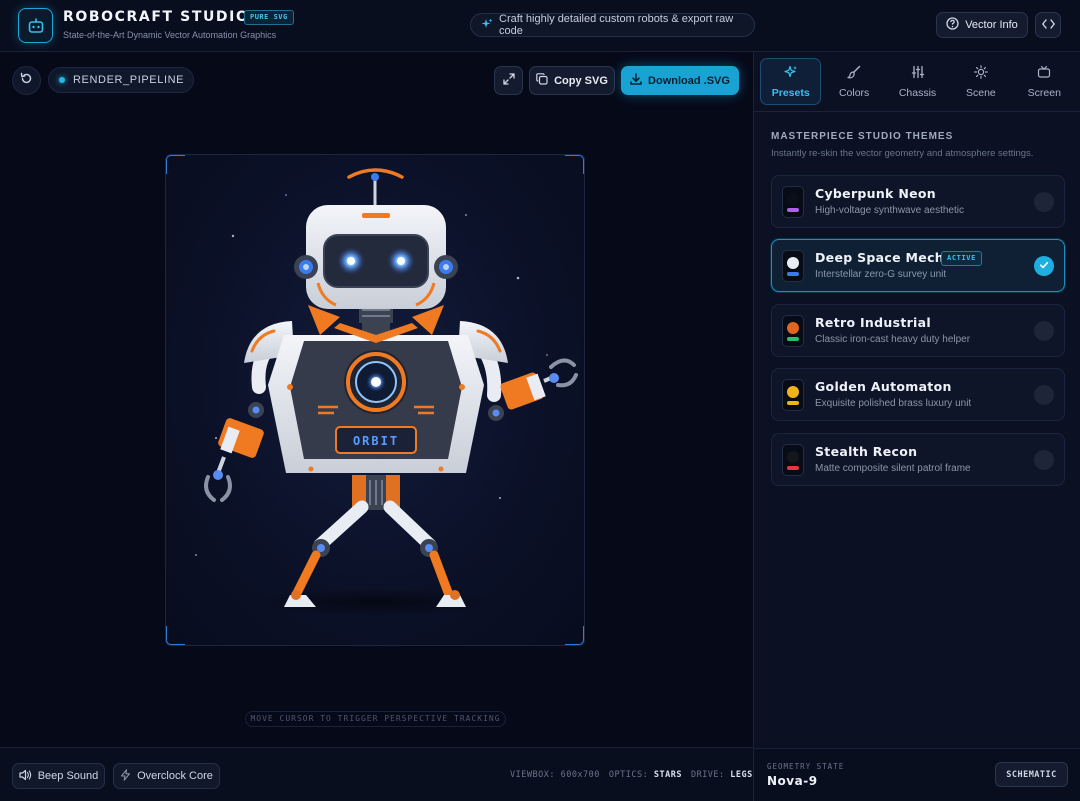 The image size is (1080, 801). I want to click on speaker-icon, so click(25, 776).